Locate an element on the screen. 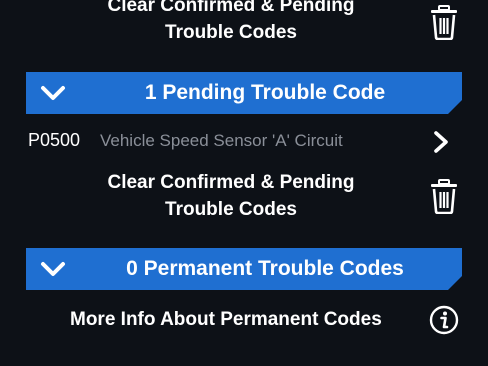  trouble-code-id: P0500 is located at coordinates (54, 140).